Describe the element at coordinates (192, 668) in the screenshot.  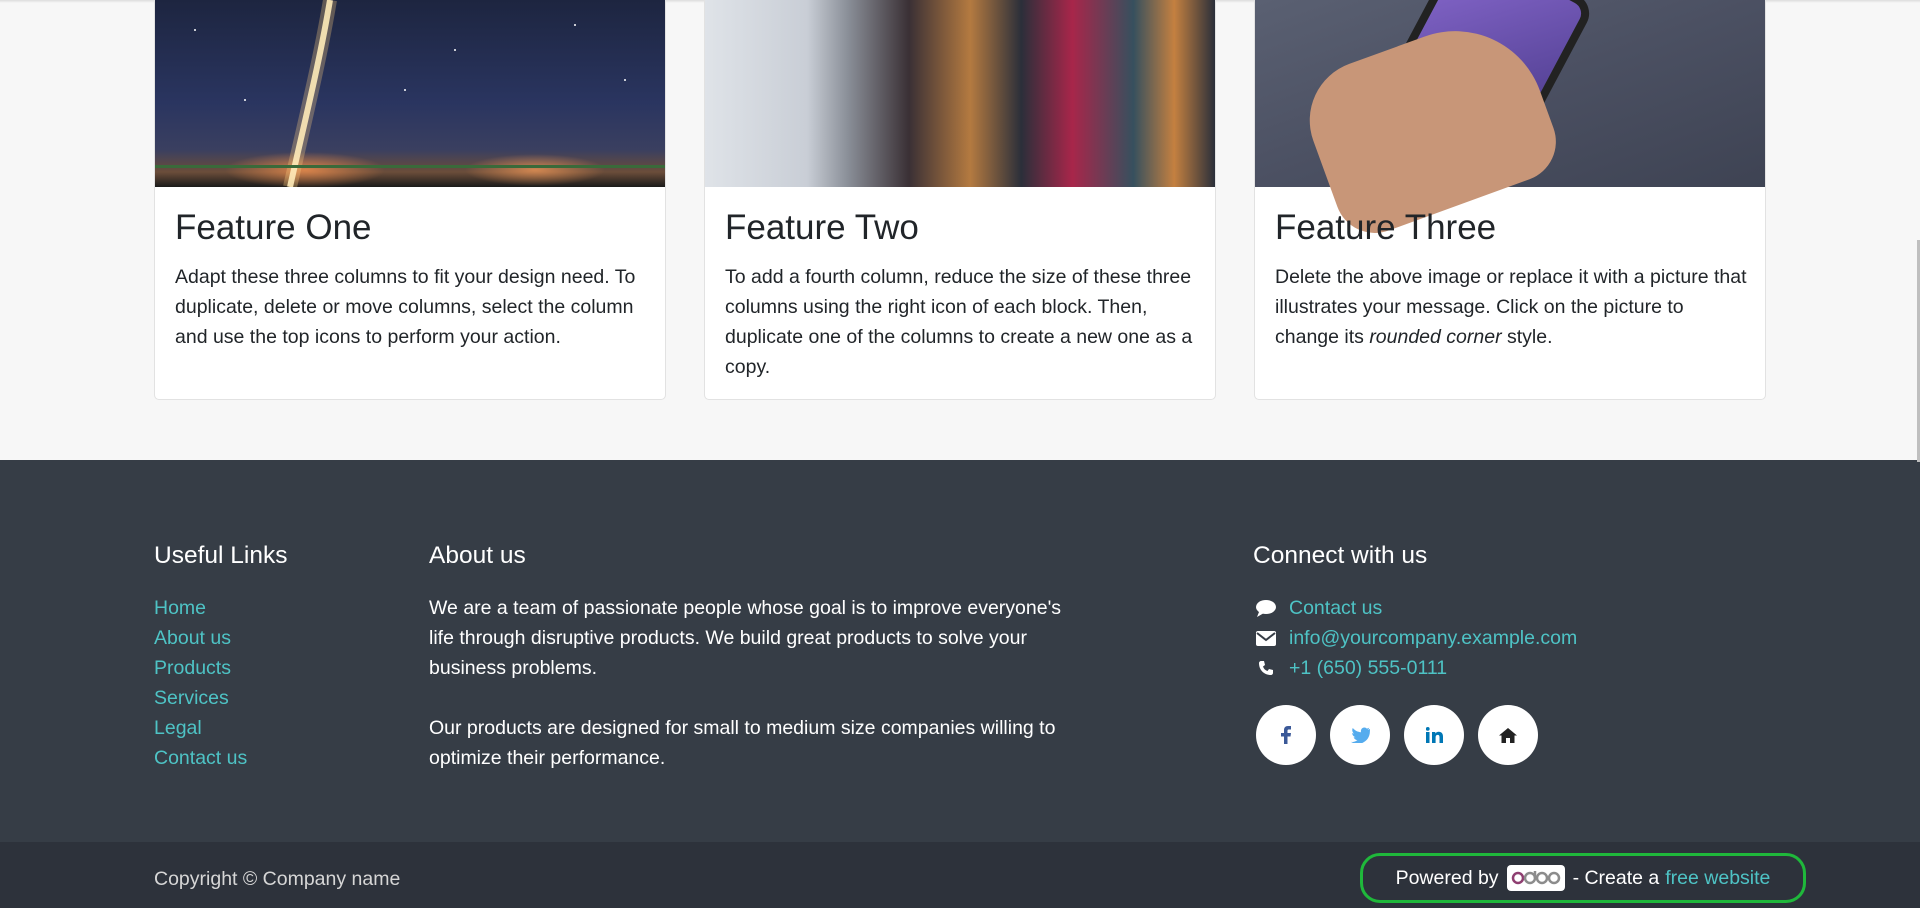
I see `link-products: Products` at that location.